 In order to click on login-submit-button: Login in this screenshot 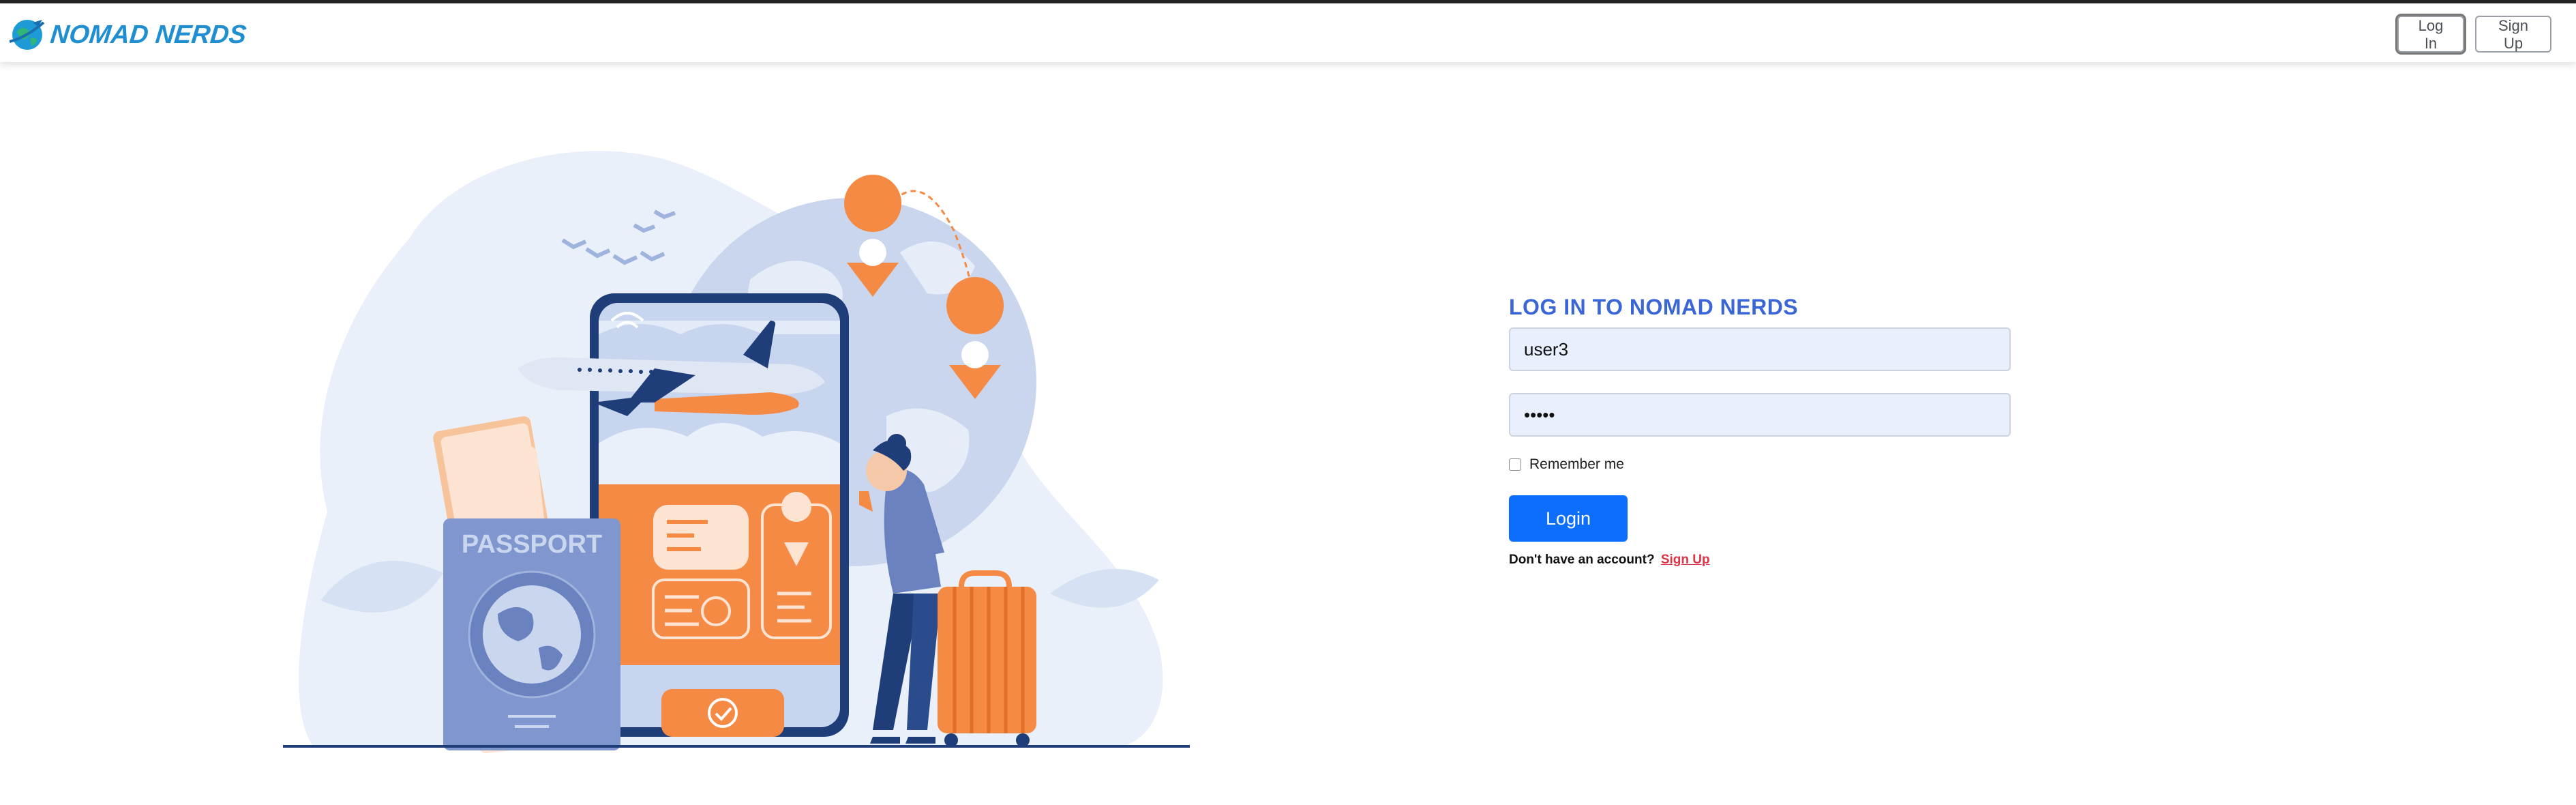, I will do `click(1568, 518)`.